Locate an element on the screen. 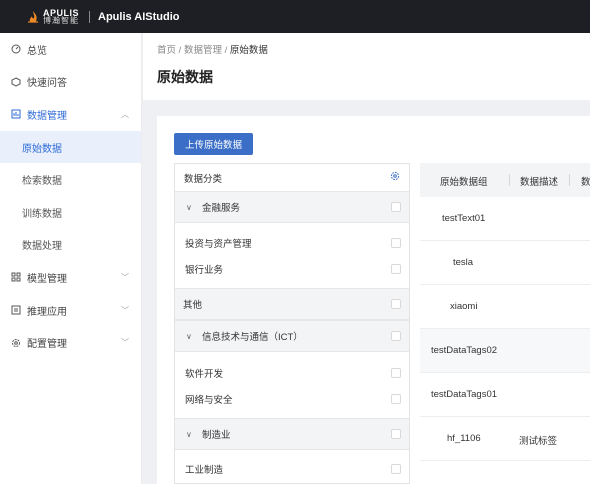 This screenshot has width=590, height=484. sidebar-item-label: 推理应用 is located at coordinates (47, 312).